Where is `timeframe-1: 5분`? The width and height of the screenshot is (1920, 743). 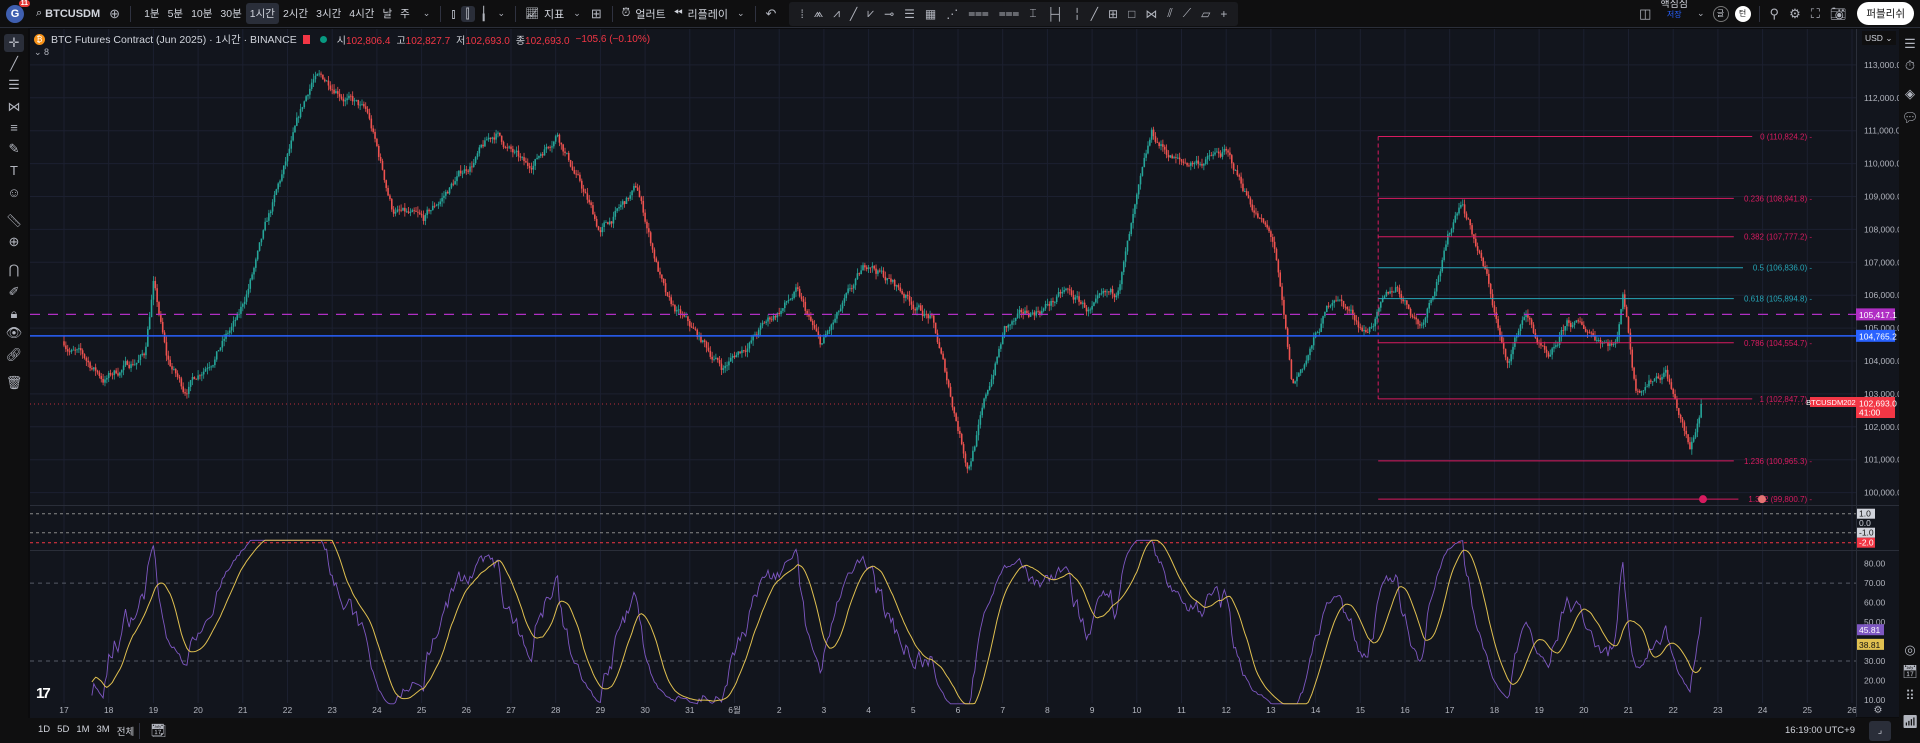
timeframe-1: 5분 is located at coordinates (176, 13).